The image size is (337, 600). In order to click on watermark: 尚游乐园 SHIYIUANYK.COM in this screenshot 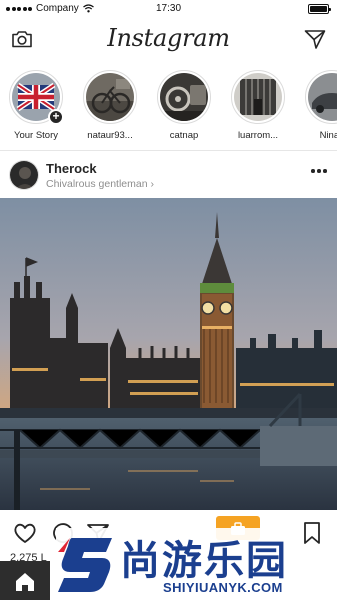, I will do `click(196, 564)`.